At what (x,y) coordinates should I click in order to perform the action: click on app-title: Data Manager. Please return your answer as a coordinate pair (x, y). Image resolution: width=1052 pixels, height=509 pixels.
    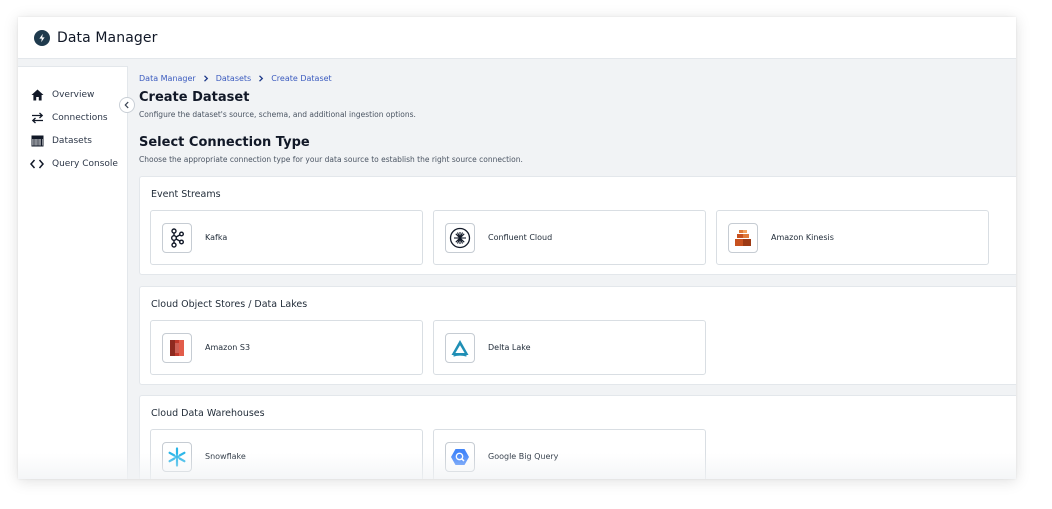
    Looking at the image, I should click on (107, 37).